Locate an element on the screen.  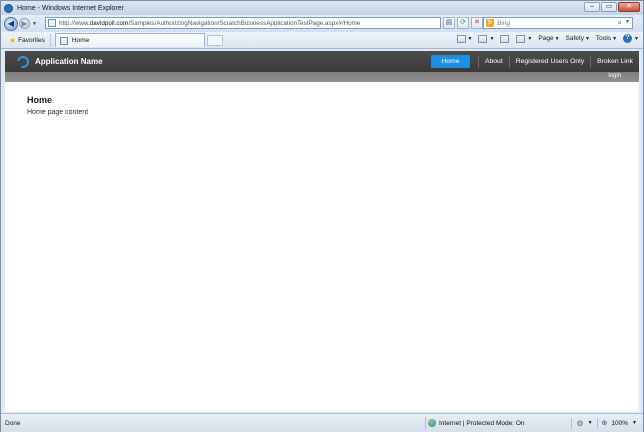
recent-pages-dropdown: ▼ is located at coordinates (34, 24).